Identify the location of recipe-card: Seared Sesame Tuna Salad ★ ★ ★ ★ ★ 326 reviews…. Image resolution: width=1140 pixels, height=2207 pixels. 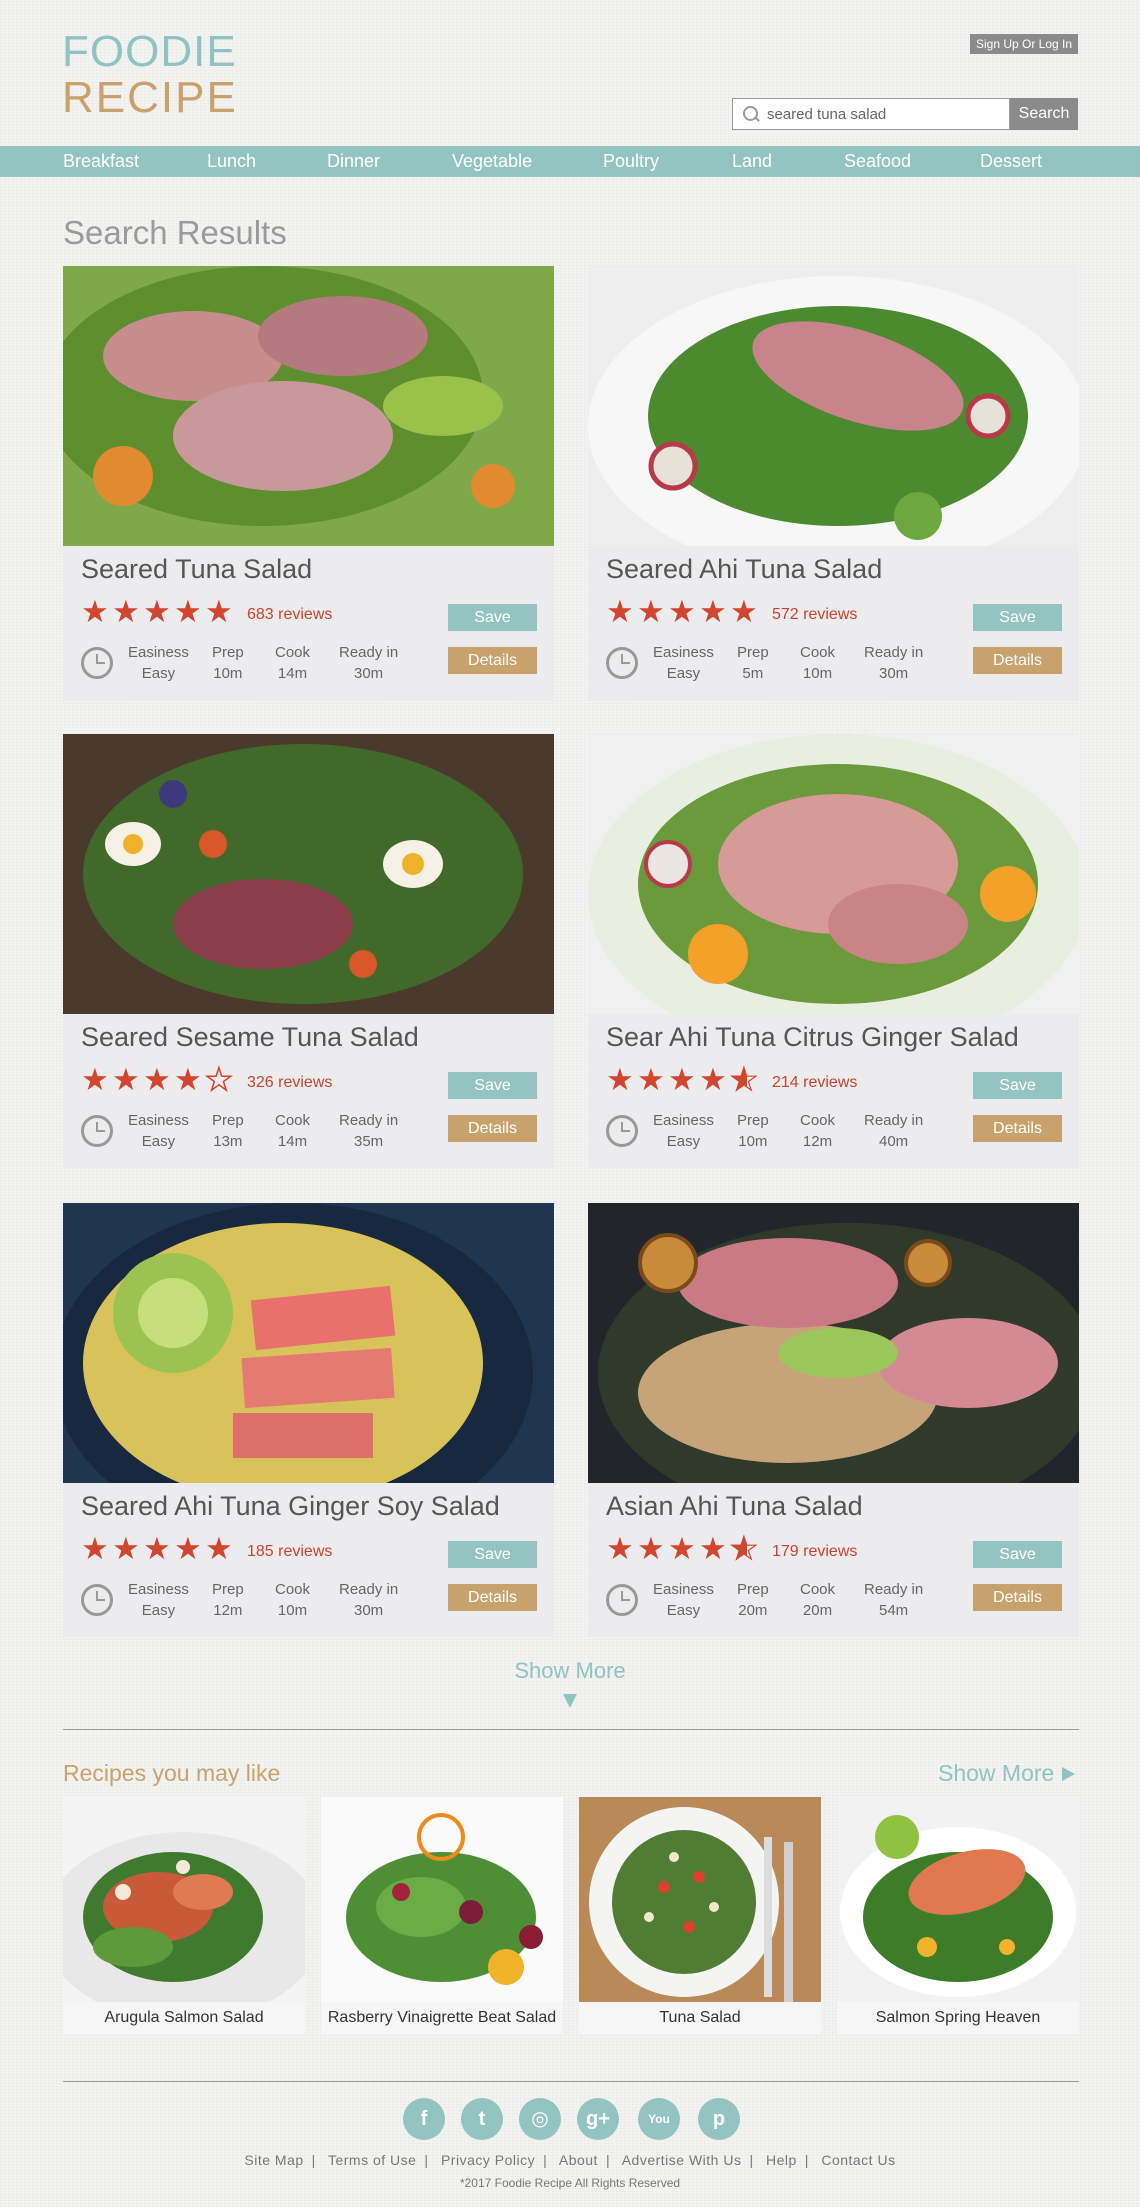
(308, 951).